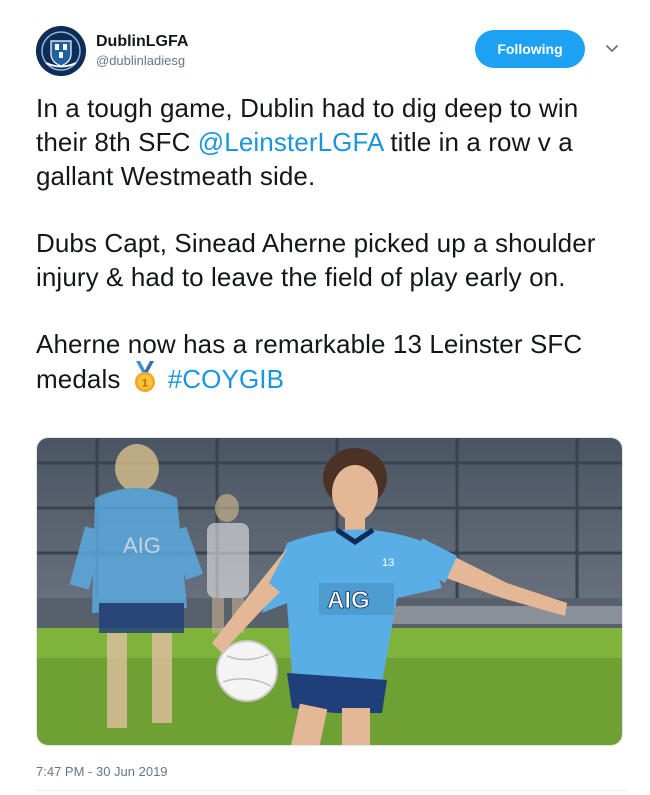  Describe the element at coordinates (247, 671) in the screenshot. I see `football` at that location.